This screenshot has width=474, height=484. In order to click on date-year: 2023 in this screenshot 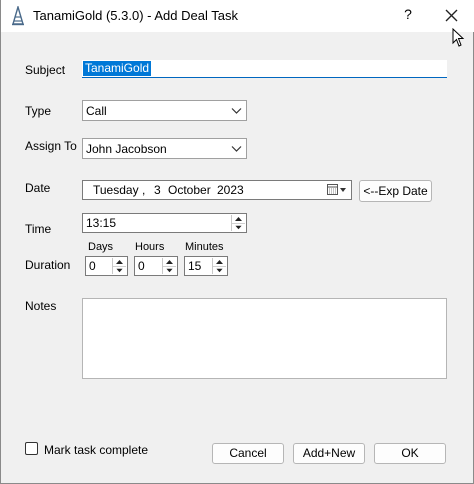, I will do `click(230, 190)`.